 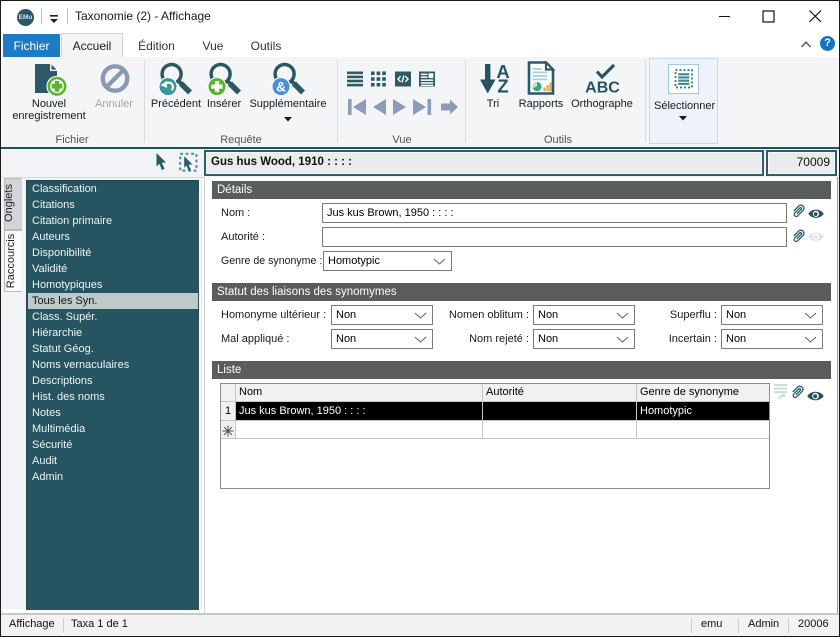 I want to click on svg-text: Z, so click(x=502, y=85).